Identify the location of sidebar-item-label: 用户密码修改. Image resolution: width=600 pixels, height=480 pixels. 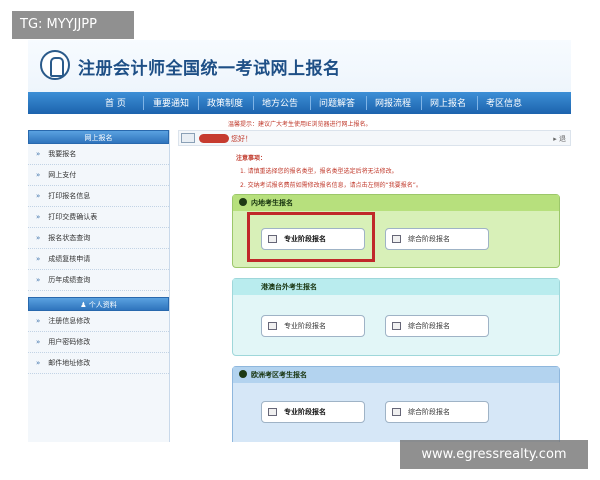
(69, 342).